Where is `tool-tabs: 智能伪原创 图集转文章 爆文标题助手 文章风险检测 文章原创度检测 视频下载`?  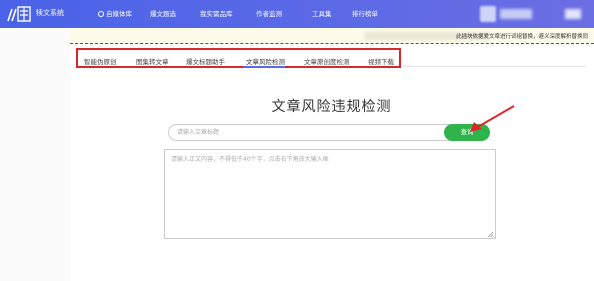
tool-tabs: 智能伪原创 图集转文章 爆文标题助手 文章风险检测 文章原创度检测 视频下载 is located at coordinates (238, 58).